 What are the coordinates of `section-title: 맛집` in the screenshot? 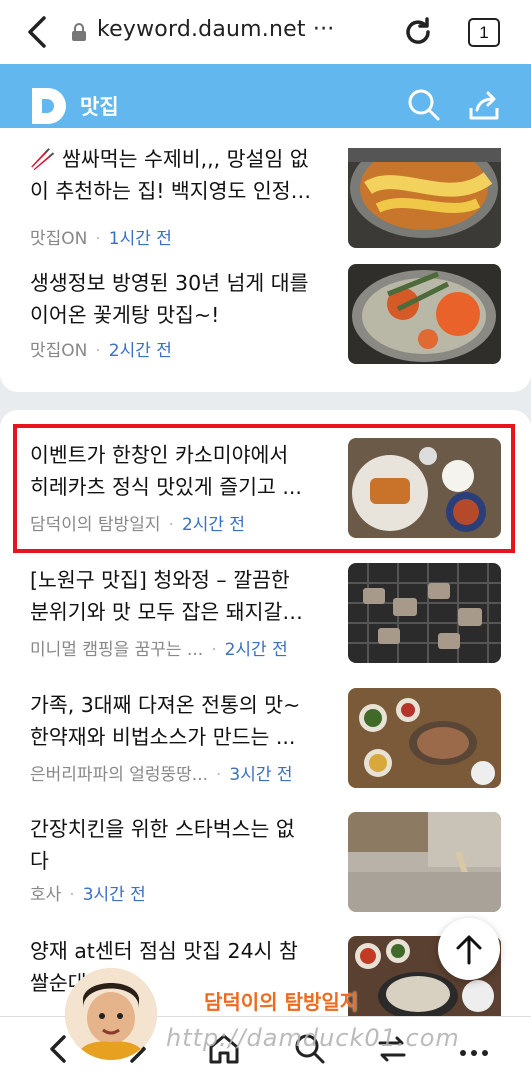 It's located at (99, 107).